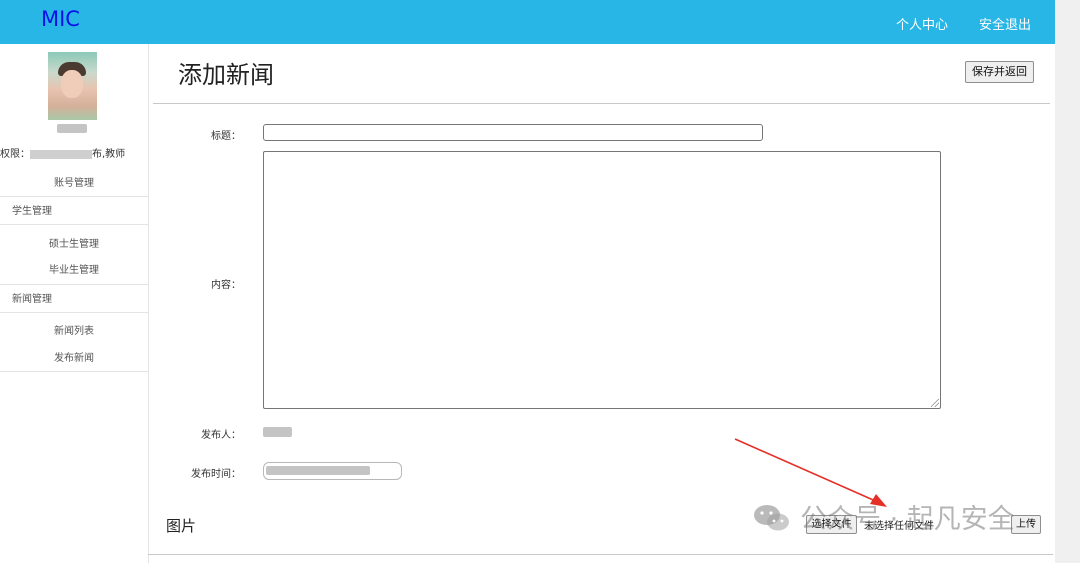 This screenshot has width=1080, height=563. Describe the element at coordinates (527, 22) in the screenshot. I see `top-navbar: MIC 个人中心 安全退出` at that location.